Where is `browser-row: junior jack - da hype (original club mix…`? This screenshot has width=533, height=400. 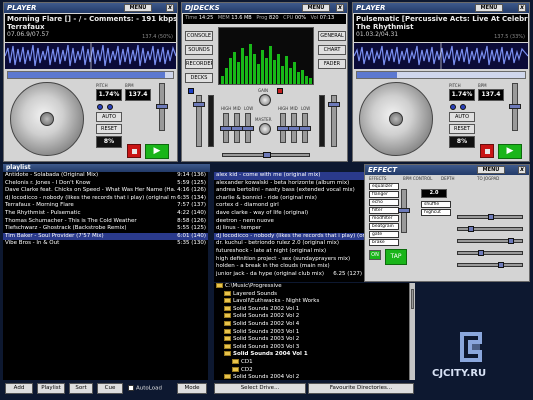
browser-row: junior jack - da hype (original club mix… is located at coordinates (289, 274).